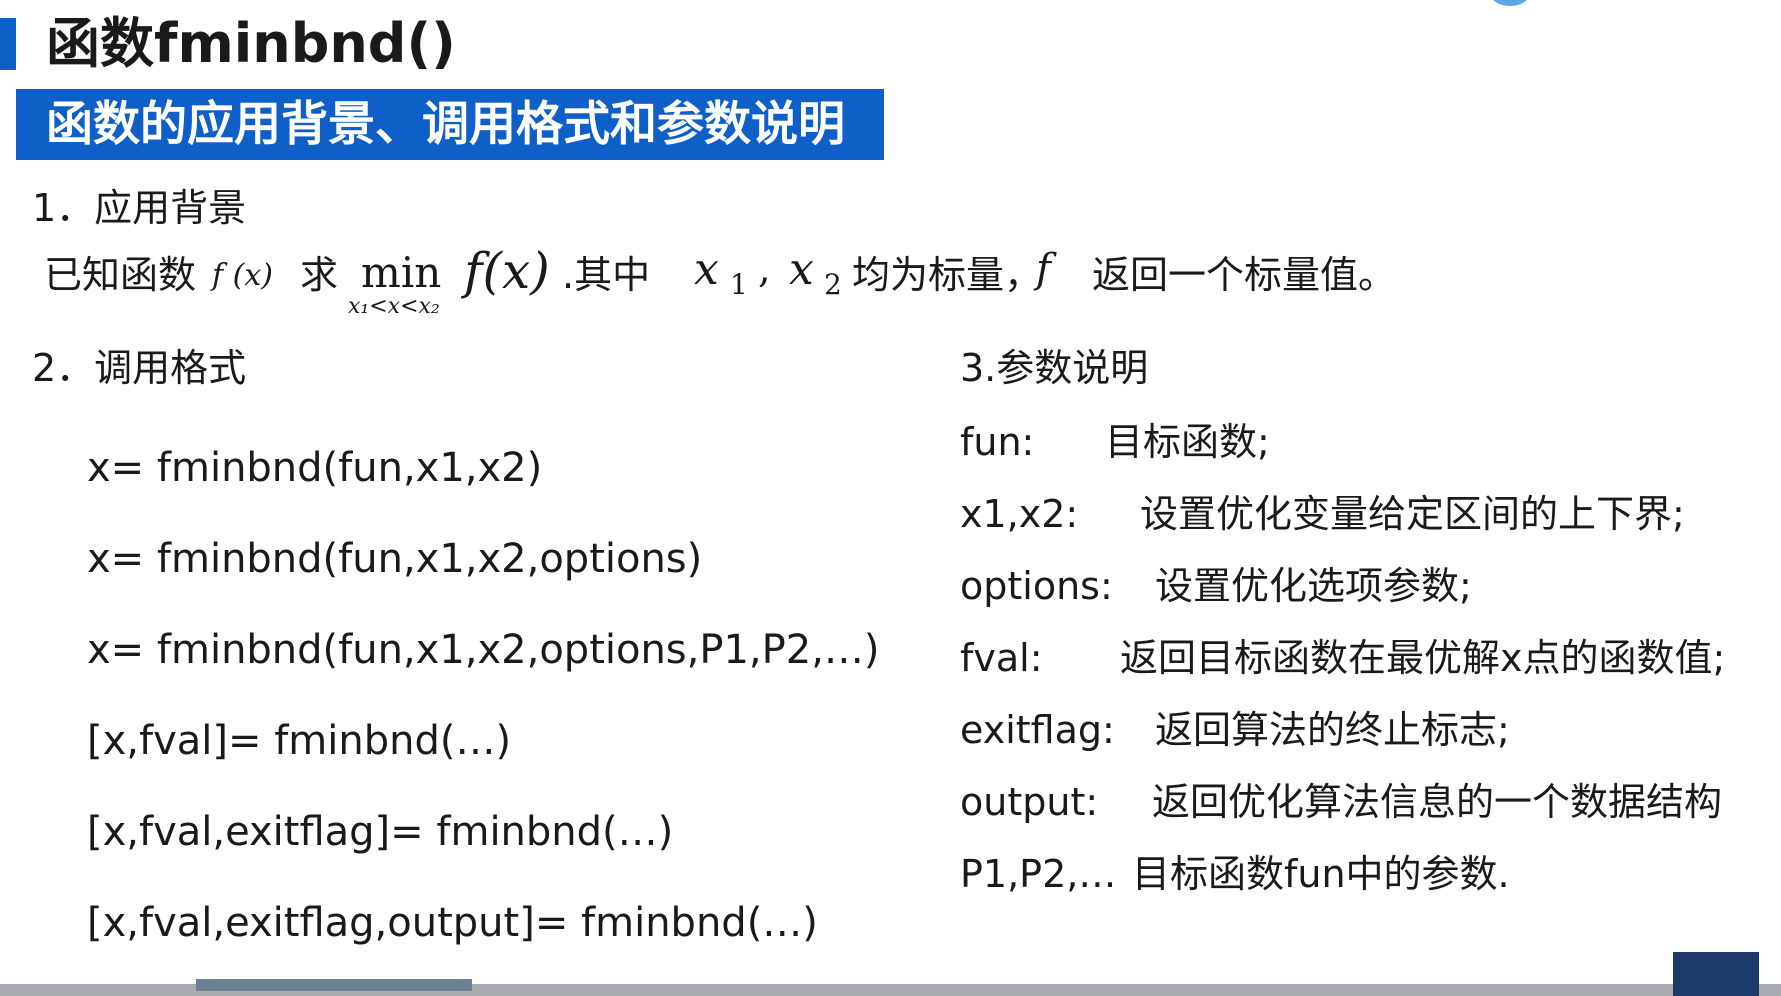 This screenshot has width=1781, height=996. Describe the element at coordinates (833, 284) in the screenshot. I see `x2-subscript: 2` at that location.